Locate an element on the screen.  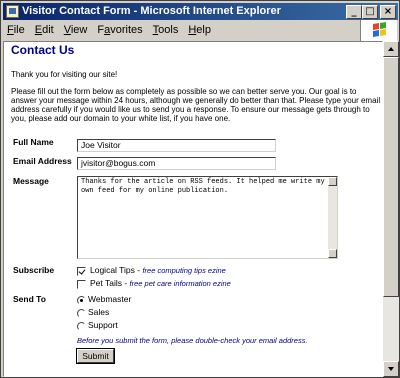
full-name-label: Full Name is located at coordinates (33, 142).